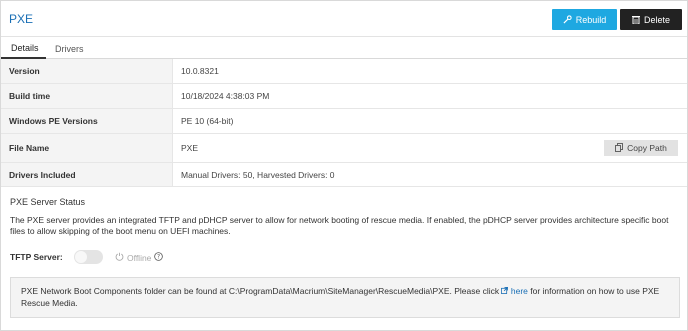 The image size is (688, 331). What do you see at coordinates (635, 19) in the screenshot?
I see `trash-icon` at bounding box center [635, 19].